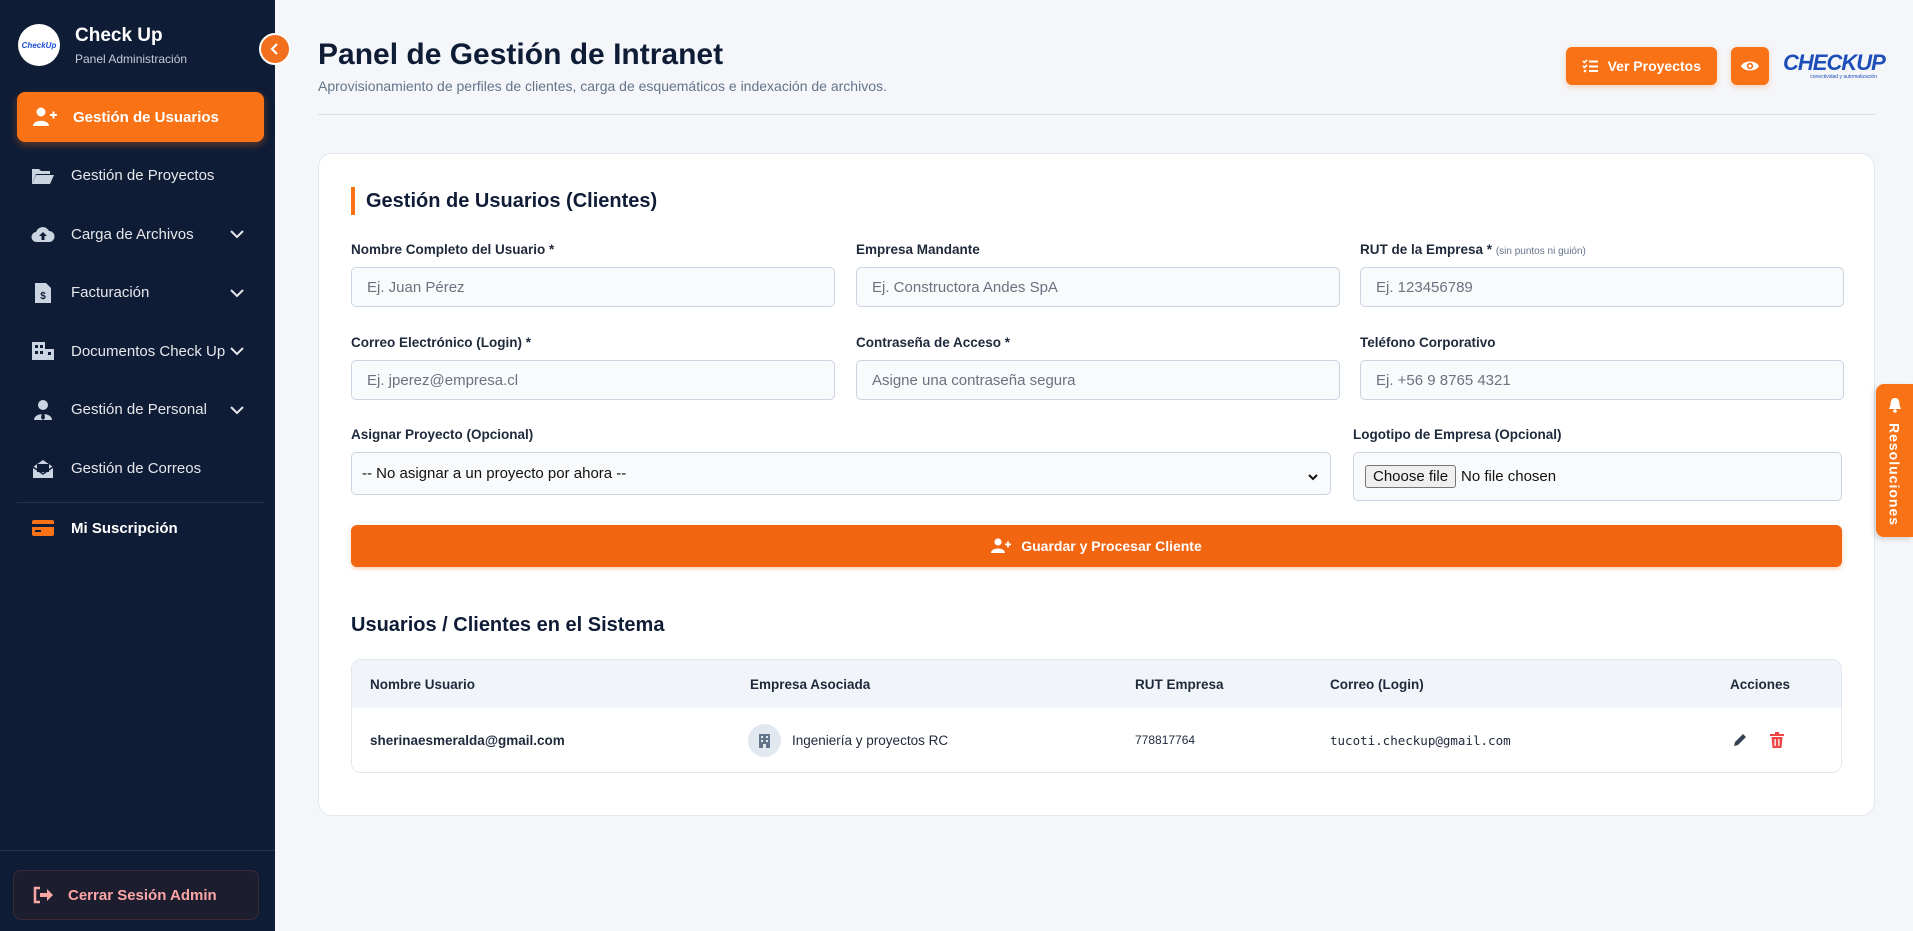 The image size is (1913, 931). Describe the element at coordinates (1420, 740) in the screenshot. I see `email-cell: tucoti.checkup@gmail.com` at that location.